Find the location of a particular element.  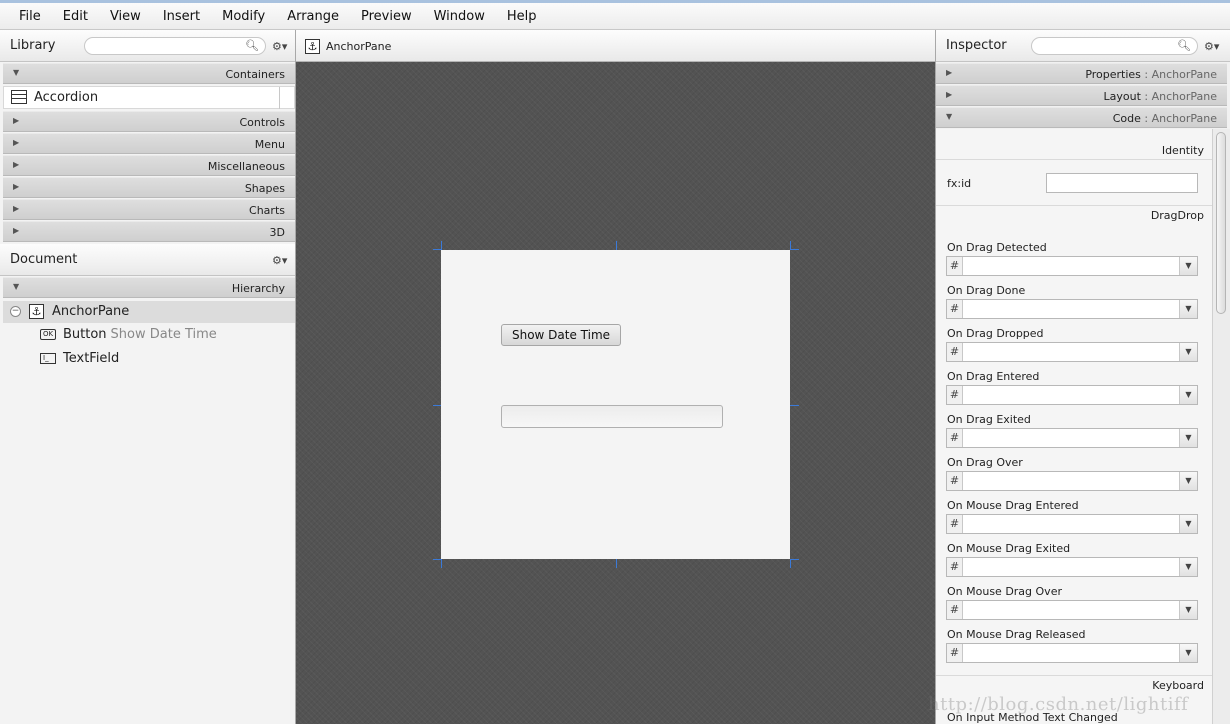

selected-node-label: AnchorPane is located at coordinates (358, 46).